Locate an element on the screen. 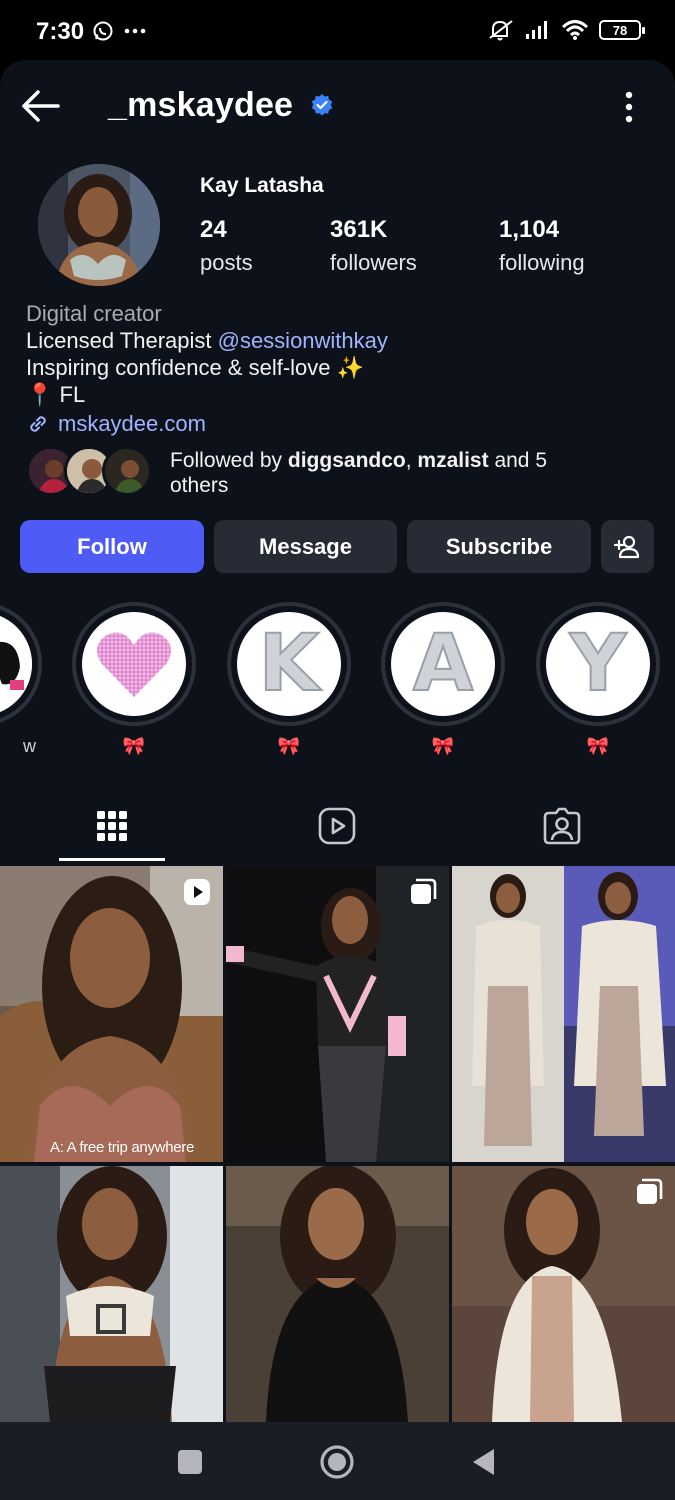  tab-tagged is located at coordinates (562, 826).